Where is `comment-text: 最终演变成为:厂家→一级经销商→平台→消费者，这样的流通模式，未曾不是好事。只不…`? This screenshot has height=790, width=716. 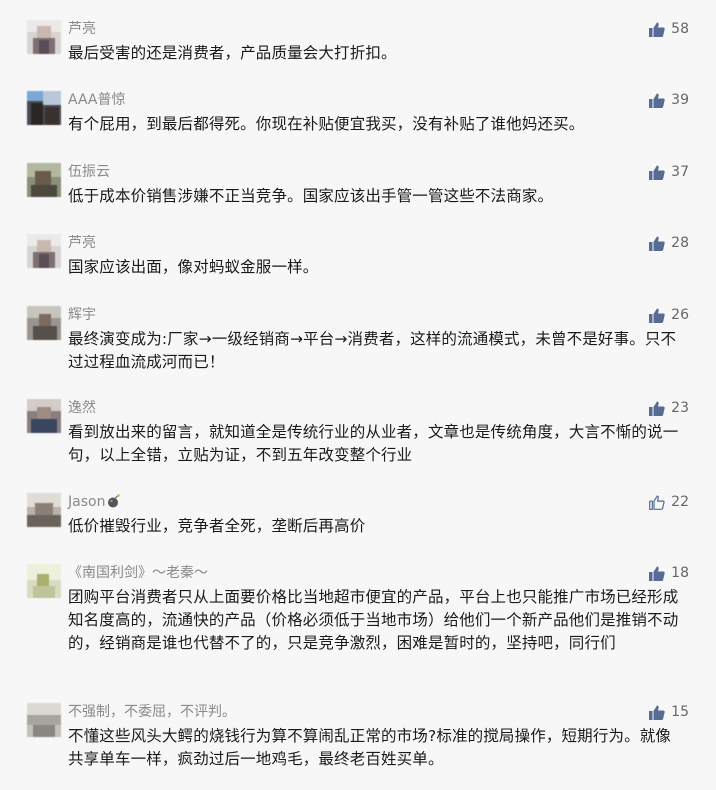
comment-text: 最终演变成为:厂家→一级经销商→平台→消费者，这样的流通模式，未曾不是好事。只不… is located at coordinates (372, 350).